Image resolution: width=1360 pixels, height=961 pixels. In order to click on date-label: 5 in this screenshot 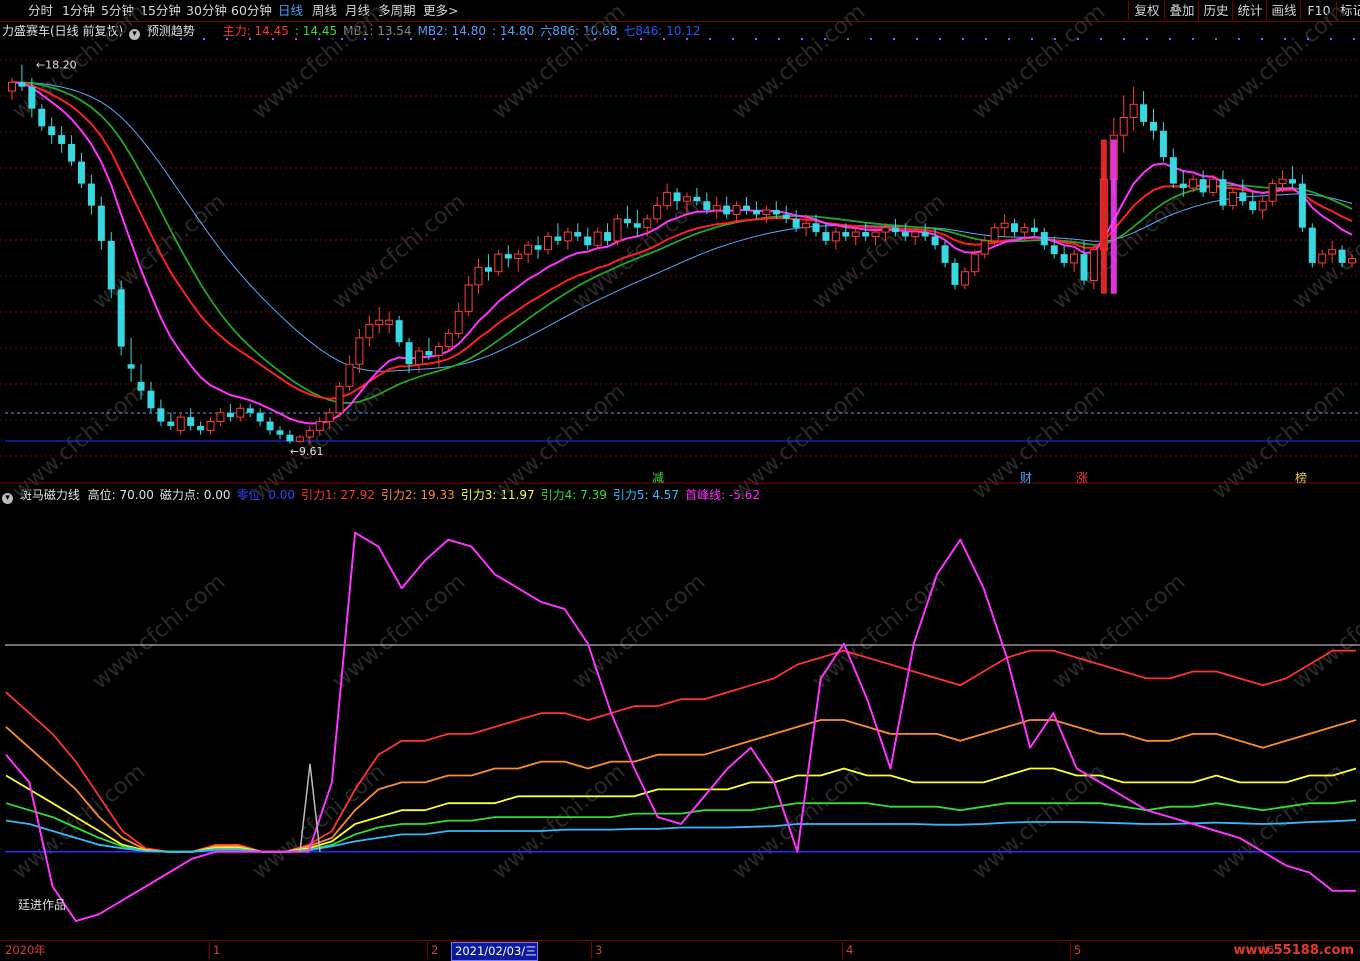, I will do `click(1075, 950)`.